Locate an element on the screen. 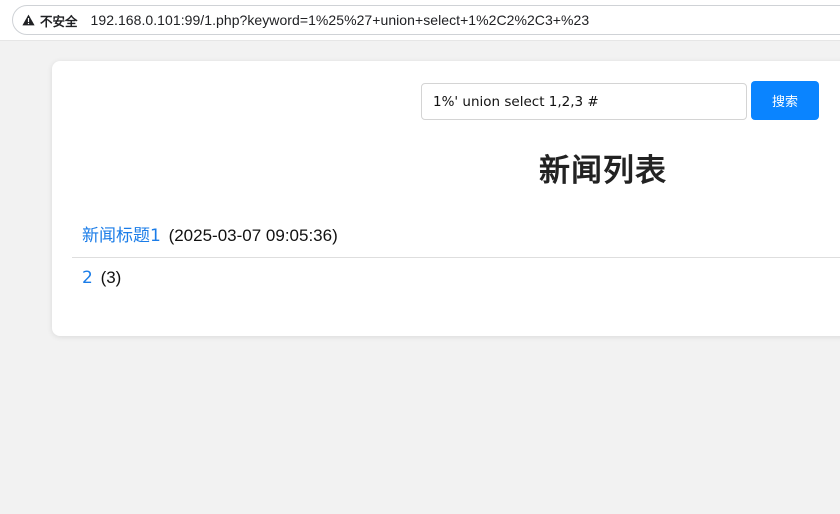 This screenshot has width=840, height=514. security-indicator: 不安全 is located at coordinates (50, 20).